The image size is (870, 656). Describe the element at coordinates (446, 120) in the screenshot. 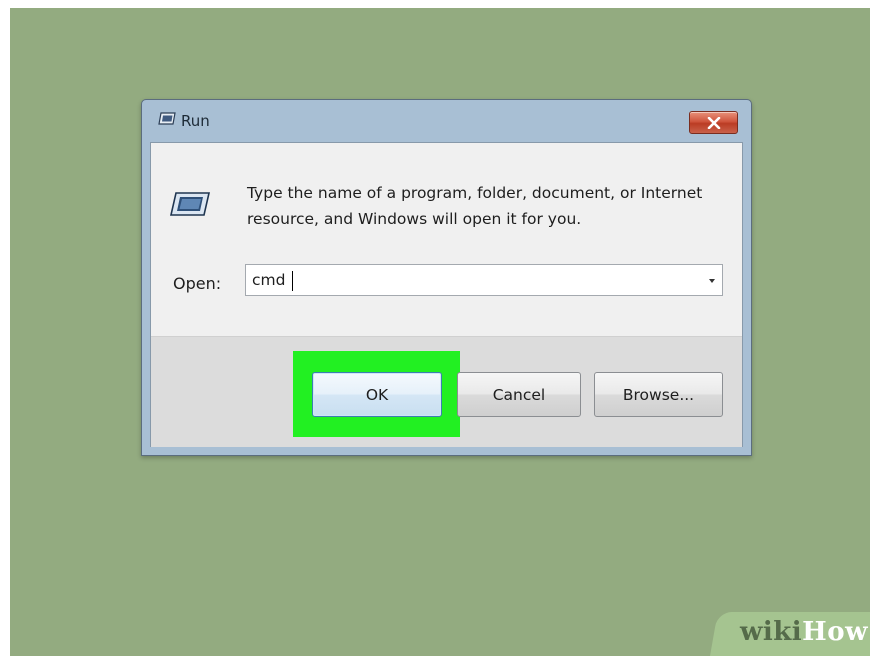

I see `title-bar: Run` at that location.